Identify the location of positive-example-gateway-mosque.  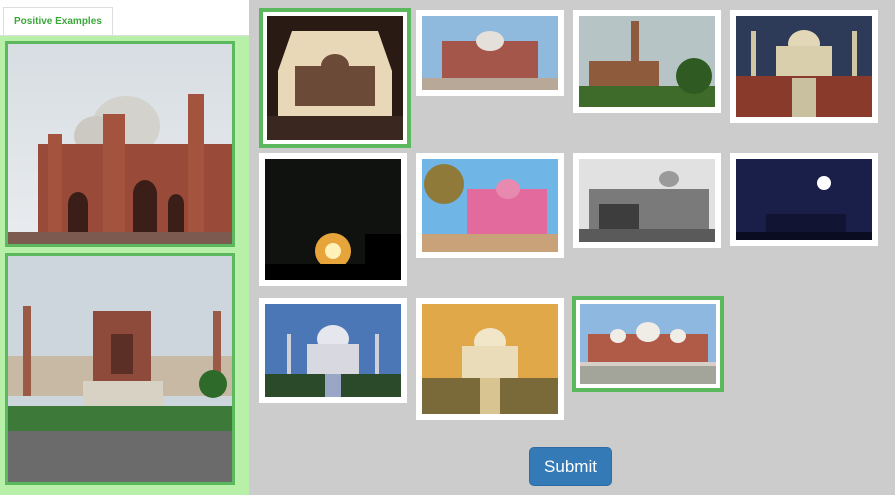
(120, 369).